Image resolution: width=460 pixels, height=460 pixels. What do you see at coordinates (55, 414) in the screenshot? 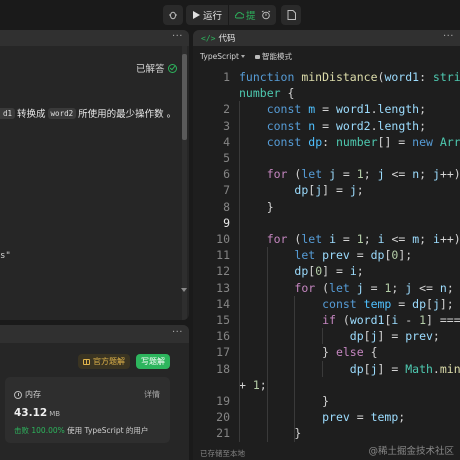
I see `memory-unit: MB` at bounding box center [55, 414].